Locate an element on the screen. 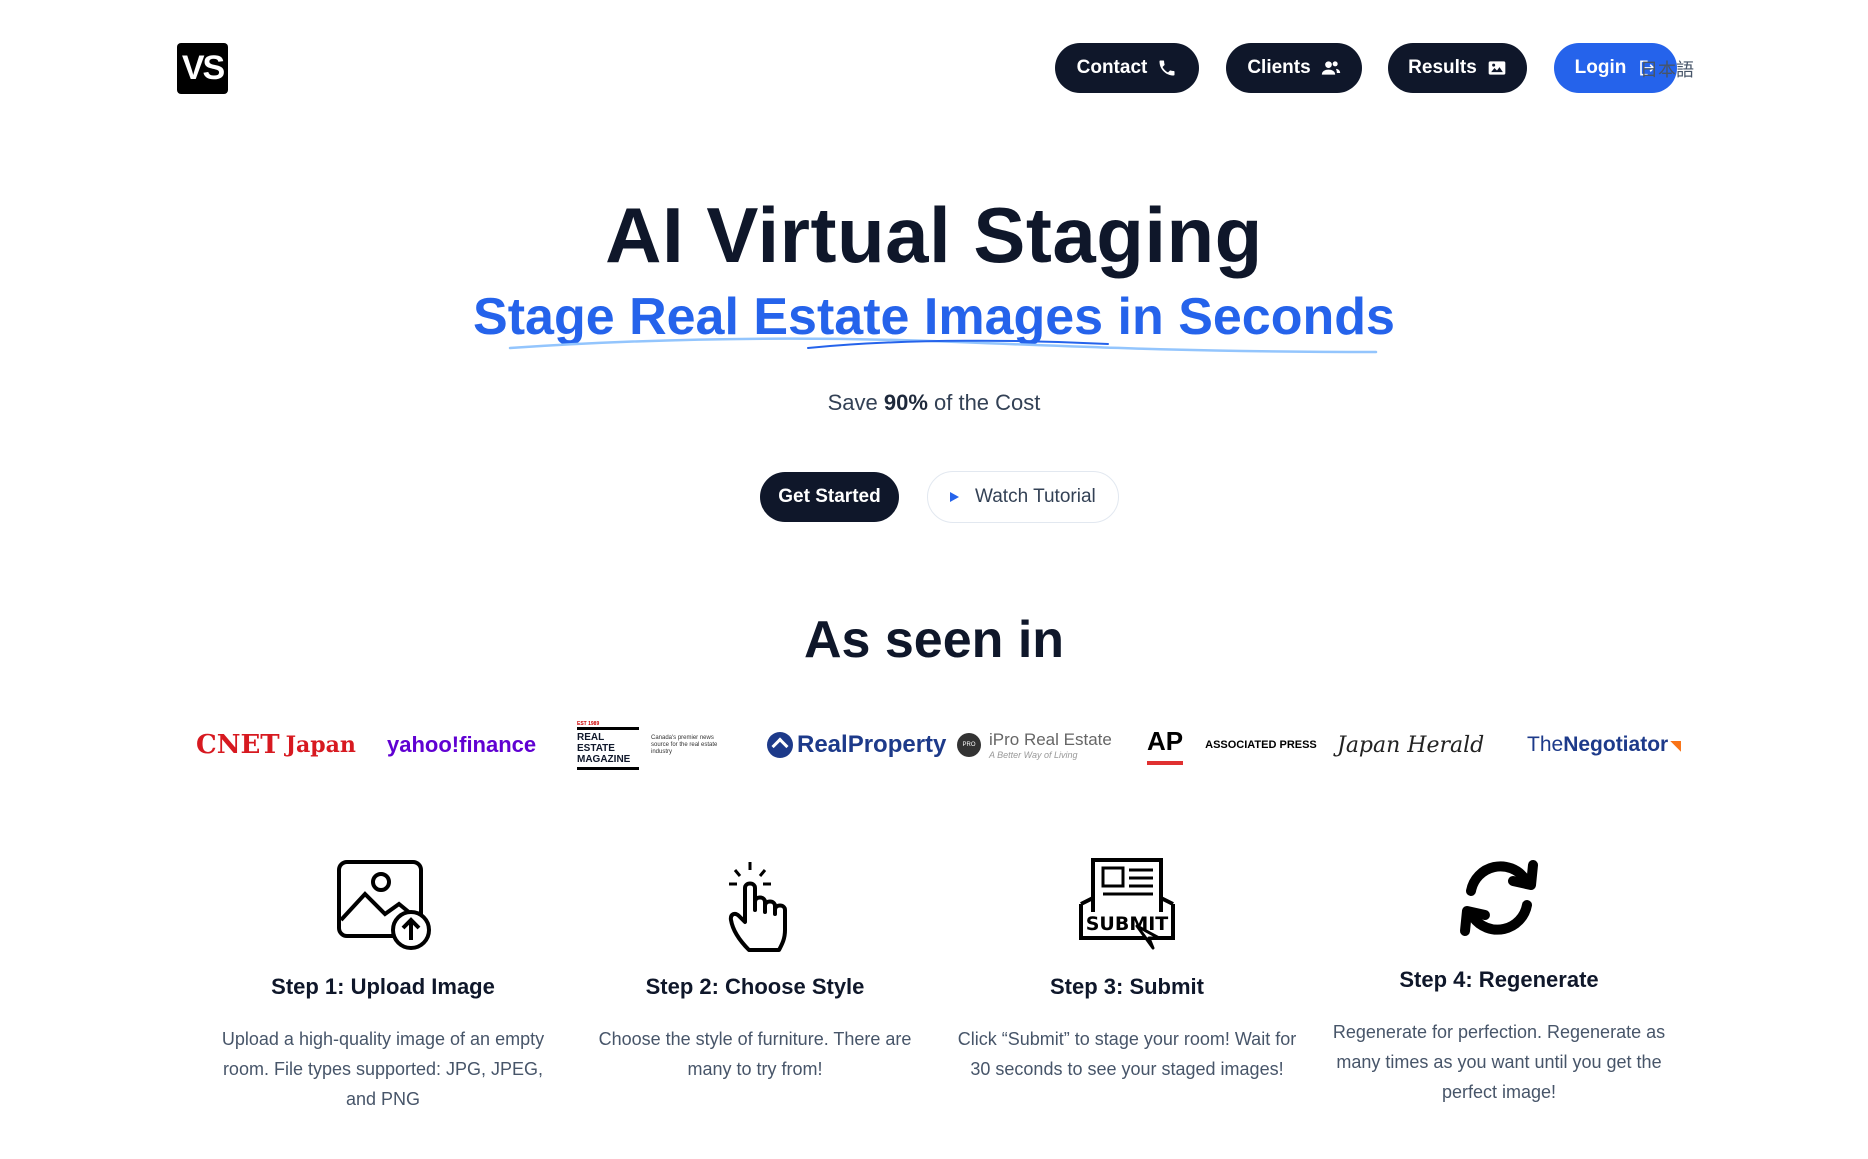 This screenshot has width=1868, height=1159. users-icon is located at coordinates (1330, 68).